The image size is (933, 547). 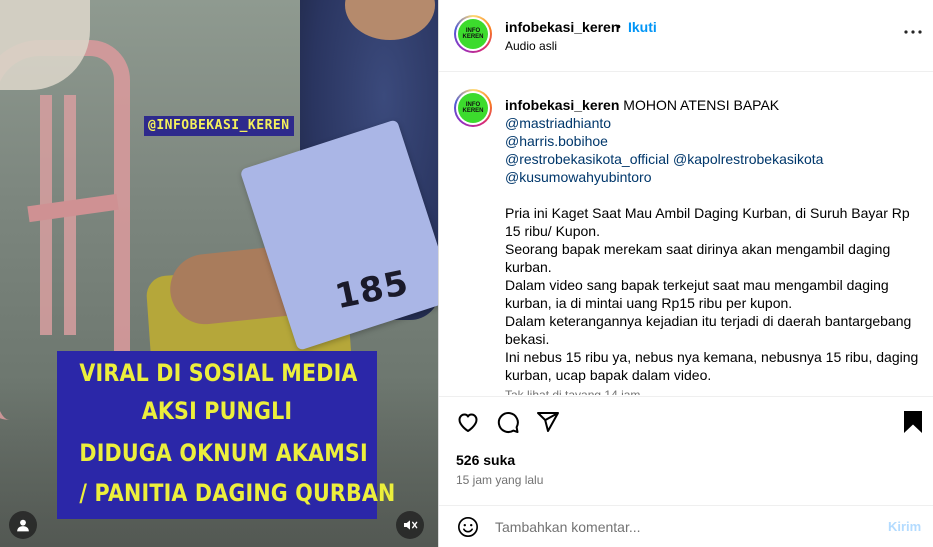 I want to click on mention-link: @kapolrestrobekasikota, so click(x=748, y=159).